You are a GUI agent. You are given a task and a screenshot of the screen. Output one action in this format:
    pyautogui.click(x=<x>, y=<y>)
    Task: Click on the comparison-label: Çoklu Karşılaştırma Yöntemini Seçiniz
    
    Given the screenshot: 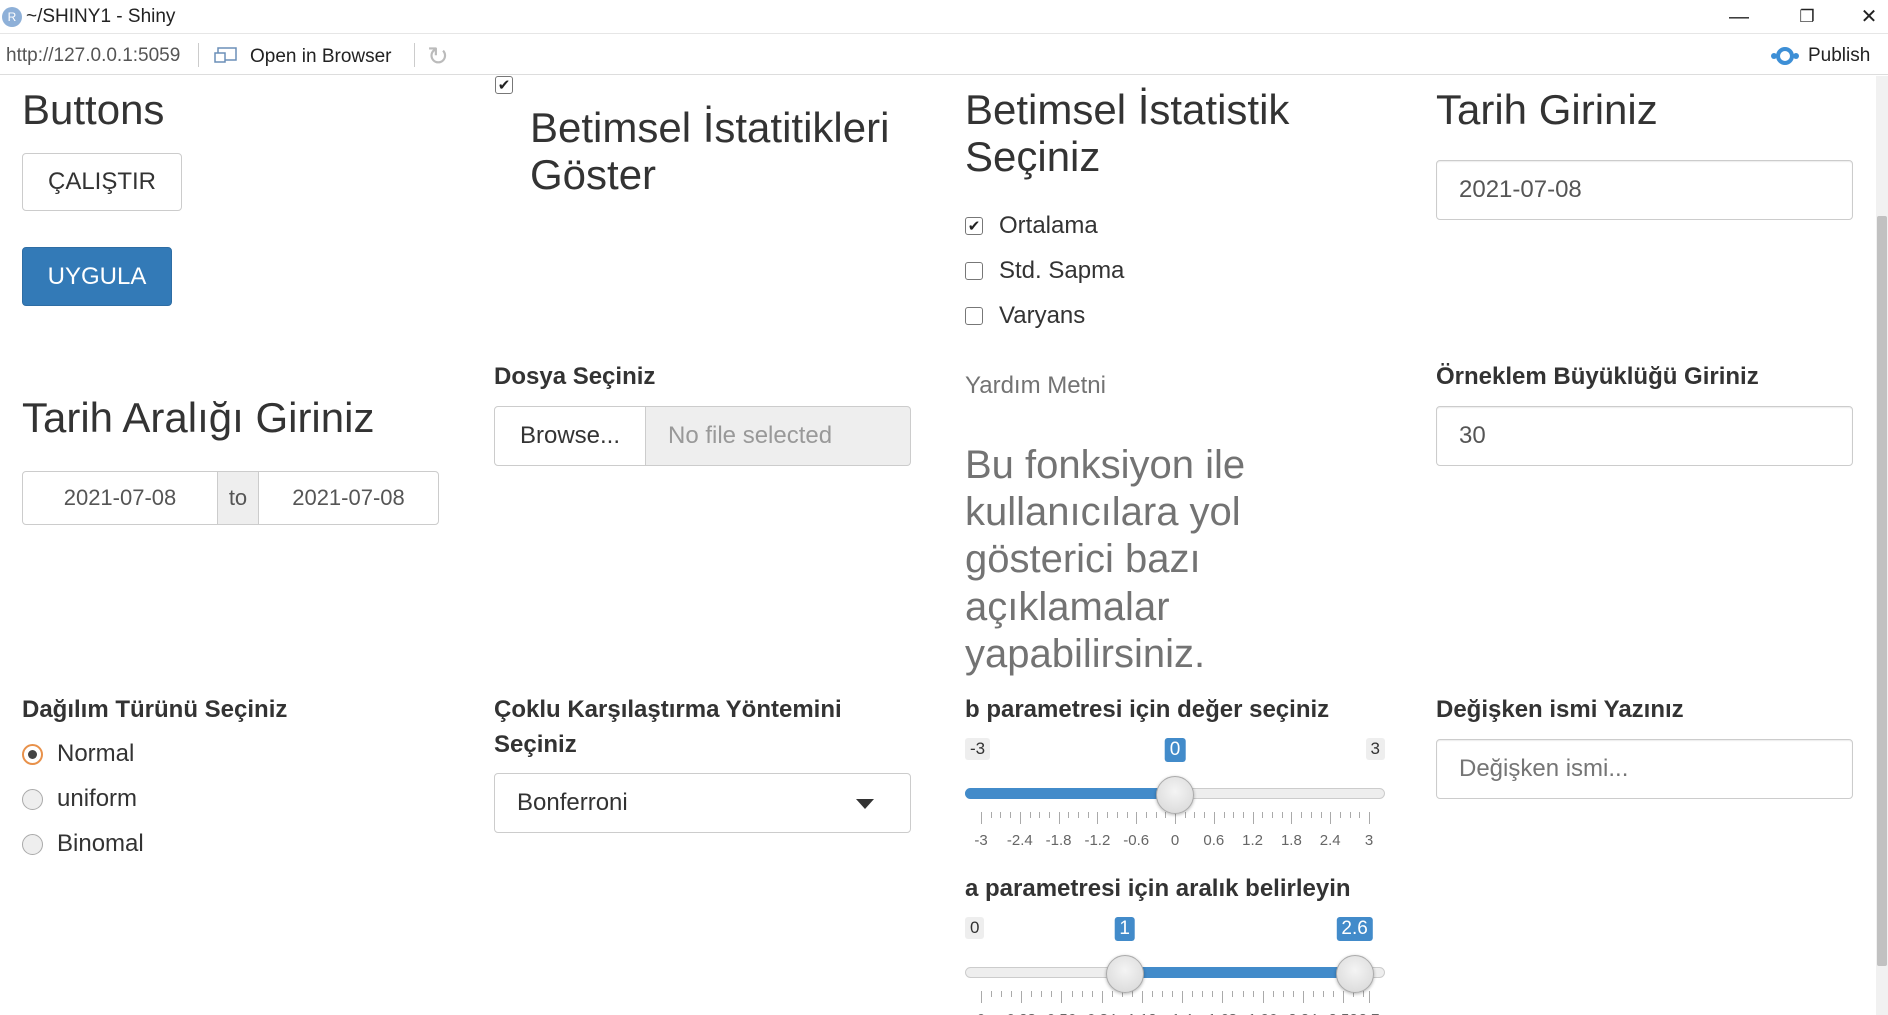 What is the action you would take?
    pyautogui.click(x=668, y=727)
    